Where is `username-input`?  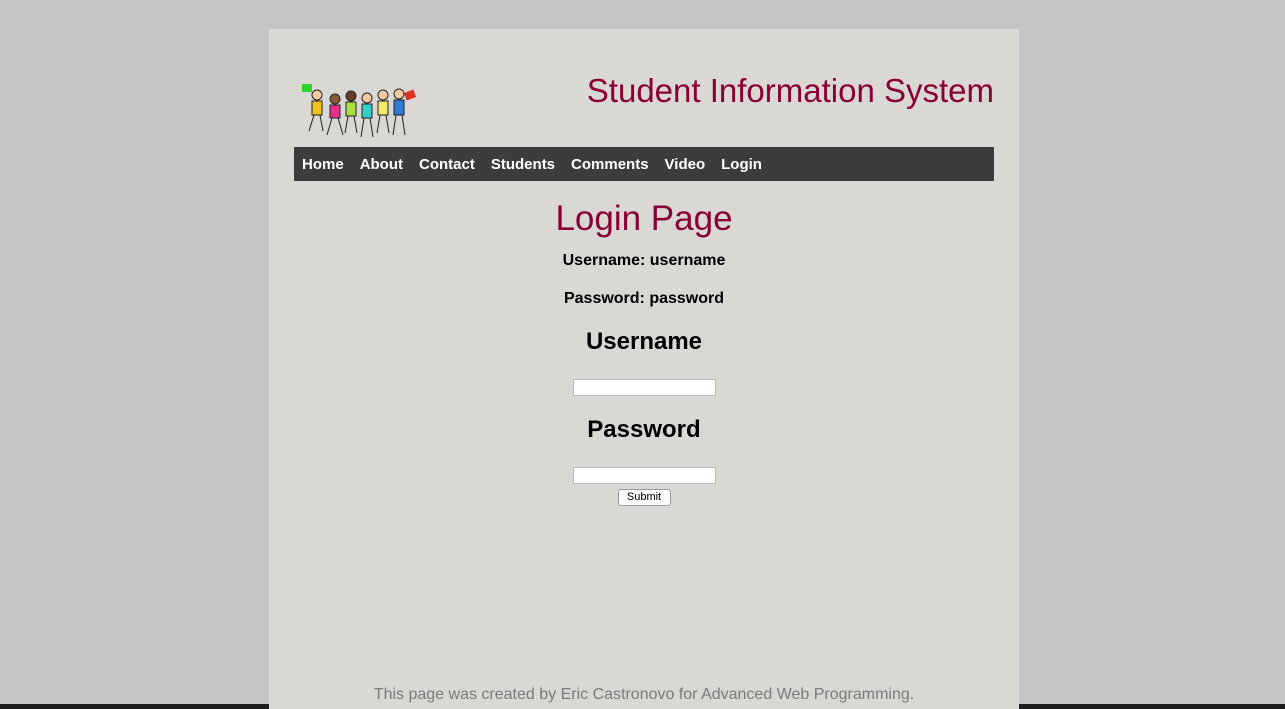 username-input is located at coordinates (644, 387).